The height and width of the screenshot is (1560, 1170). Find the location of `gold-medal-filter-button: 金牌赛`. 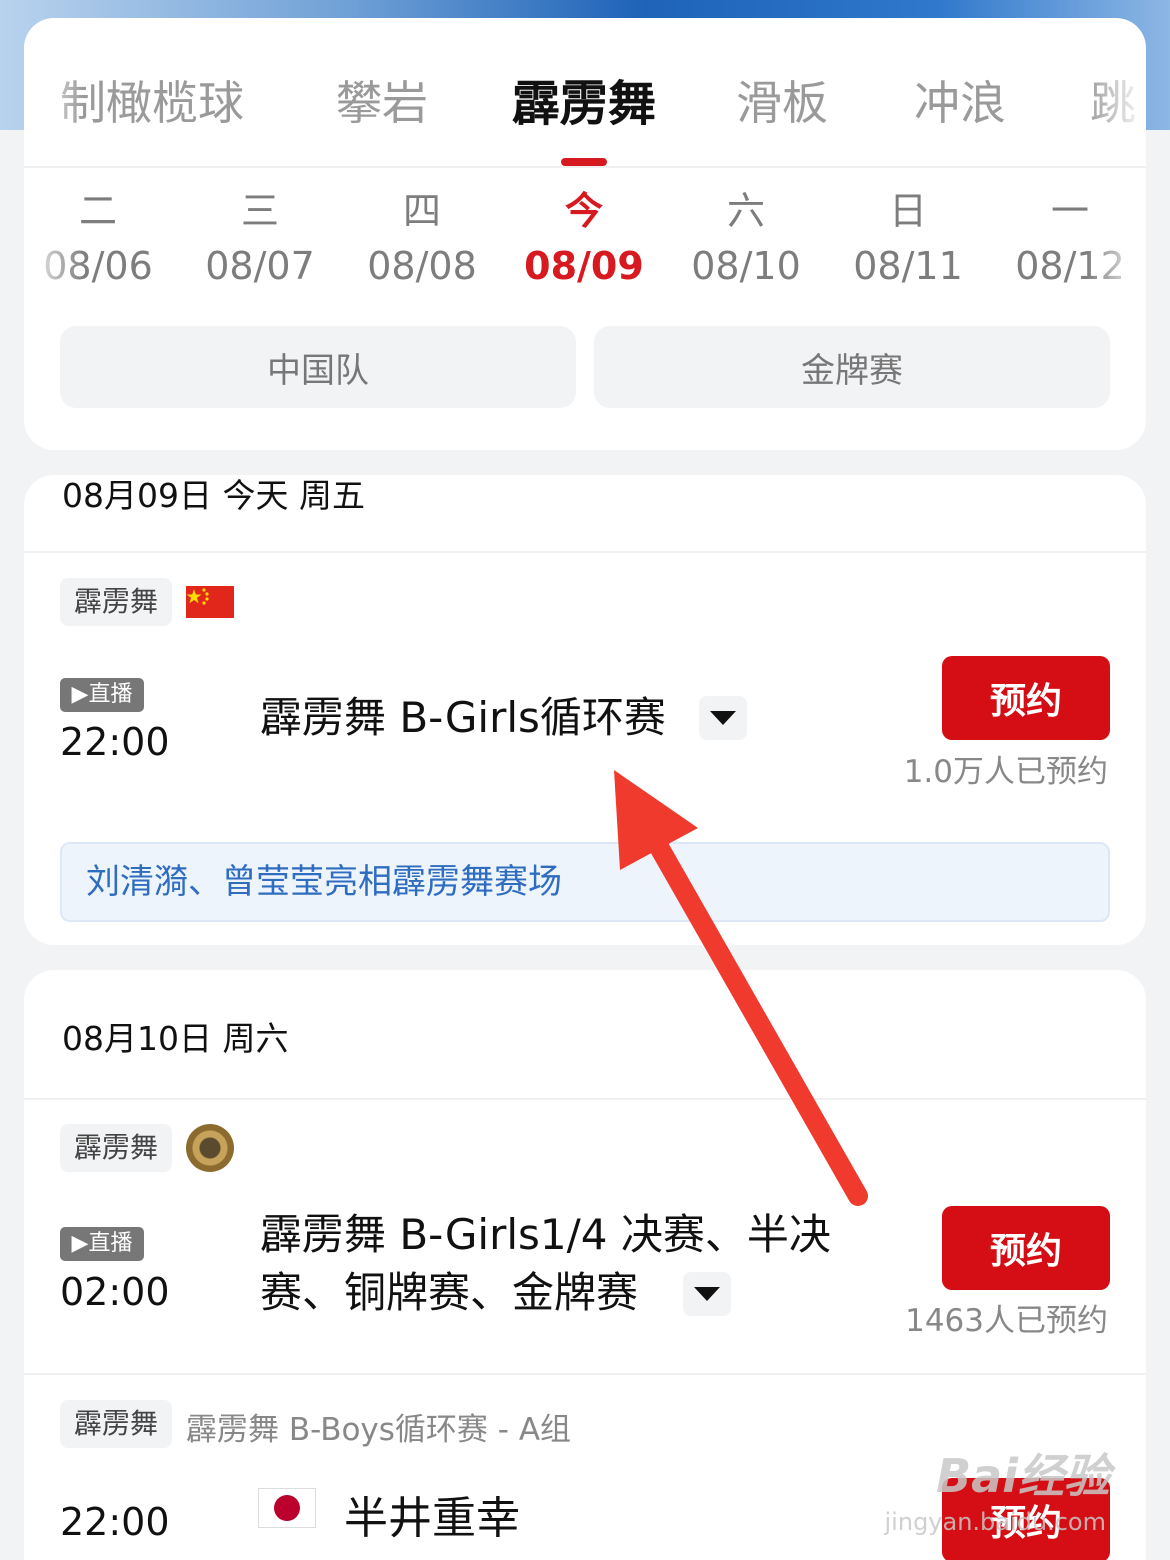

gold-medal-filter-button: 金牌赛 is located at coordinates (852, 367).